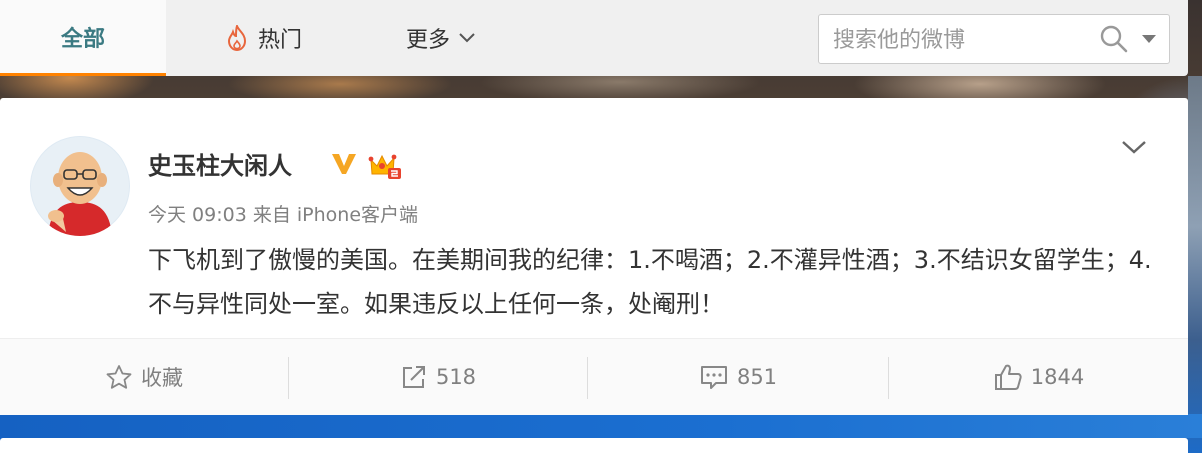 This screenshot has height=453, width=1202. Describe the element at coordinates (1195, 264) in the screenshot. I see `background-edge` at that location.